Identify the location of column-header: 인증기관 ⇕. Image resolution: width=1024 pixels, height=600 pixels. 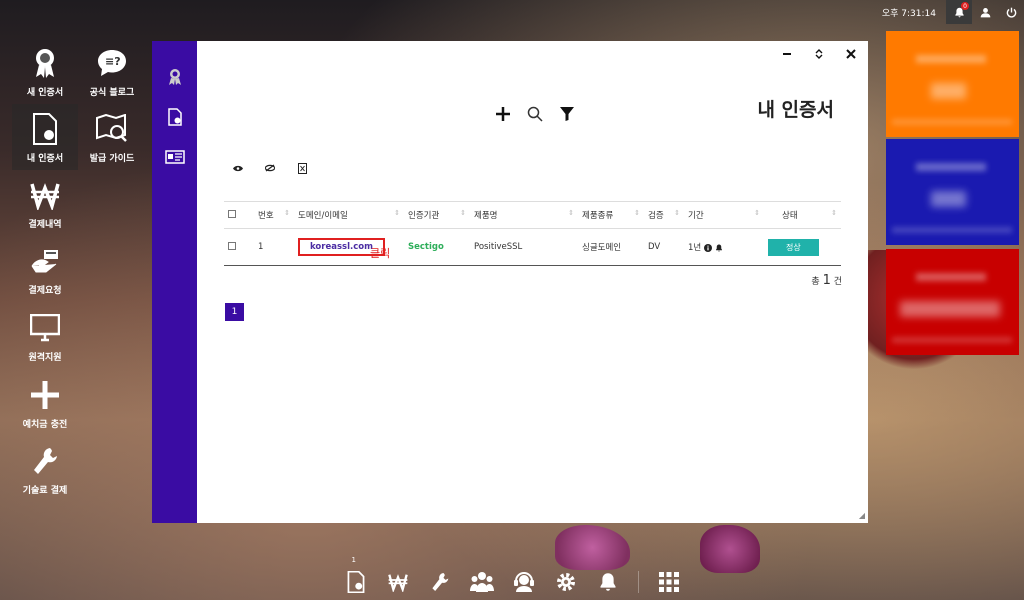
(437, 215).